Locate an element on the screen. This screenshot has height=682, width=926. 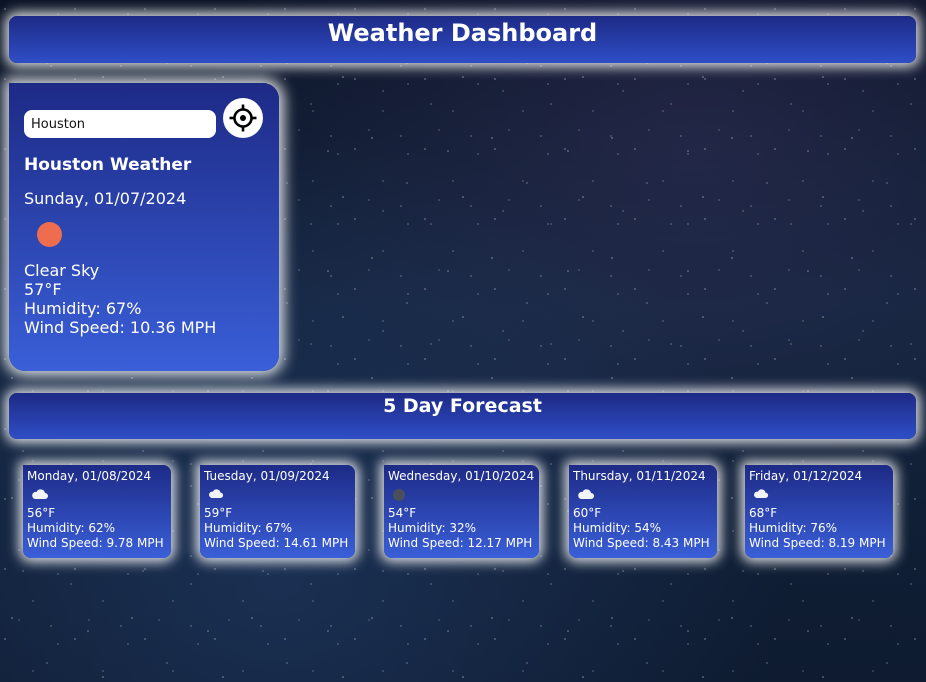
forecast-date: Wednesday, 01/10/2024 is located at coordinates (461, 476).